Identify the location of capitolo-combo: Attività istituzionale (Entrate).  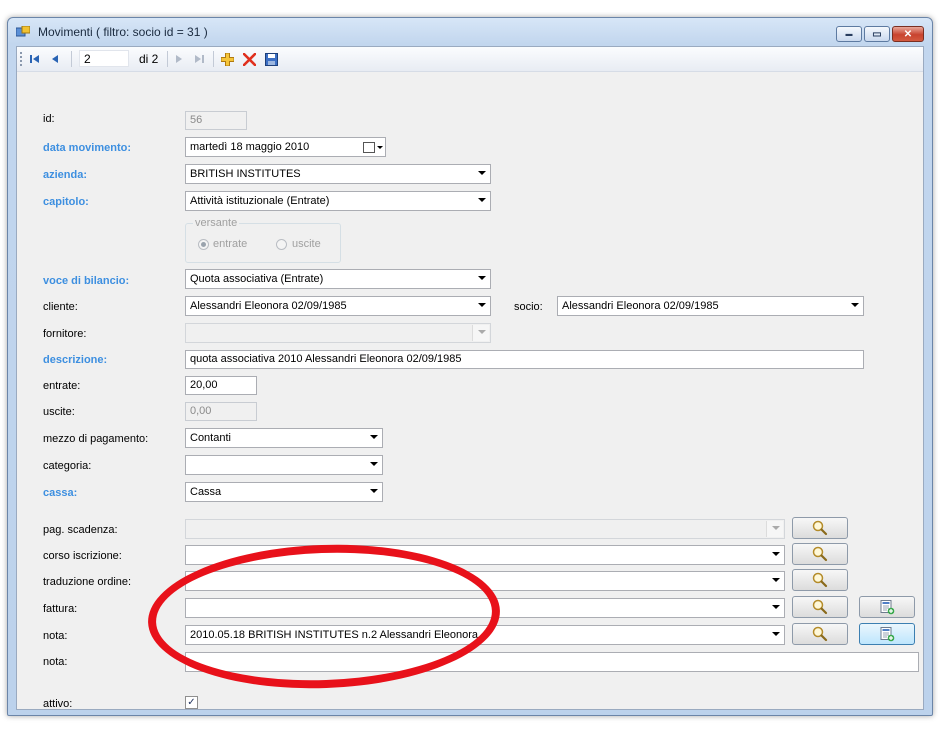
(338, 201).